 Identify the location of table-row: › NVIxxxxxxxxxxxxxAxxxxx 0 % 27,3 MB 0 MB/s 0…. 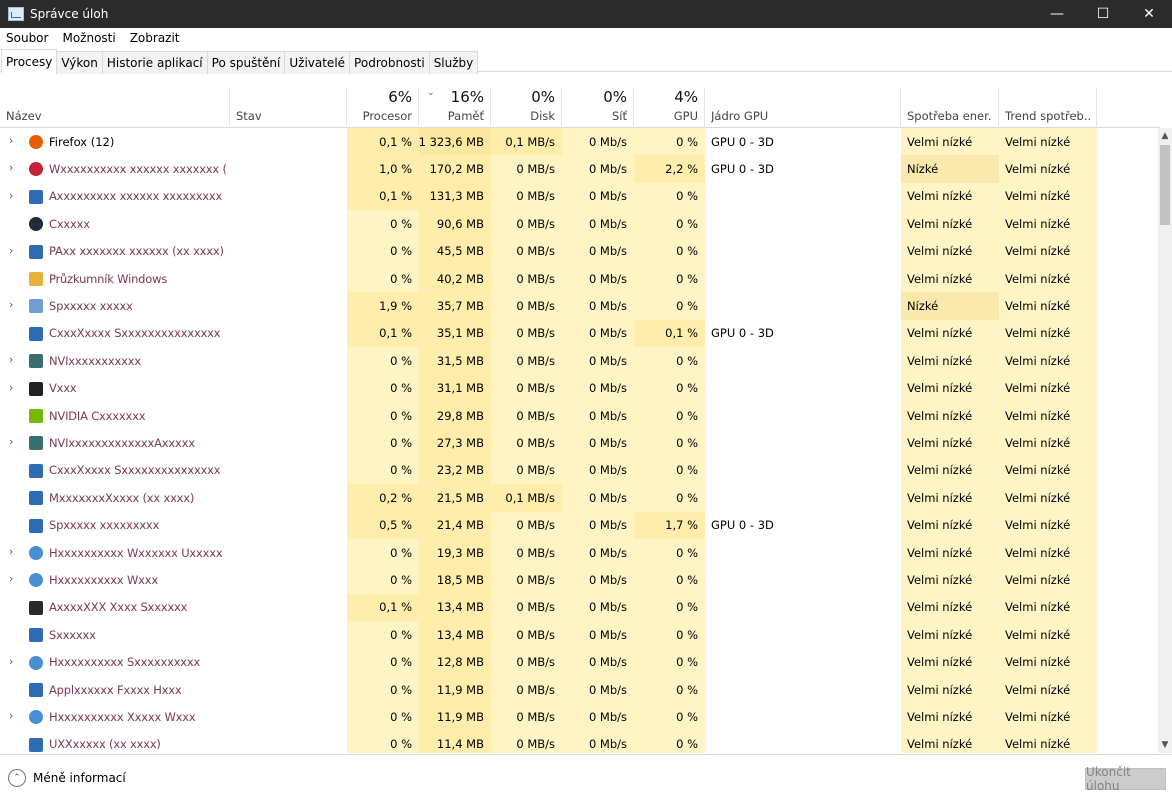
(579, 443).